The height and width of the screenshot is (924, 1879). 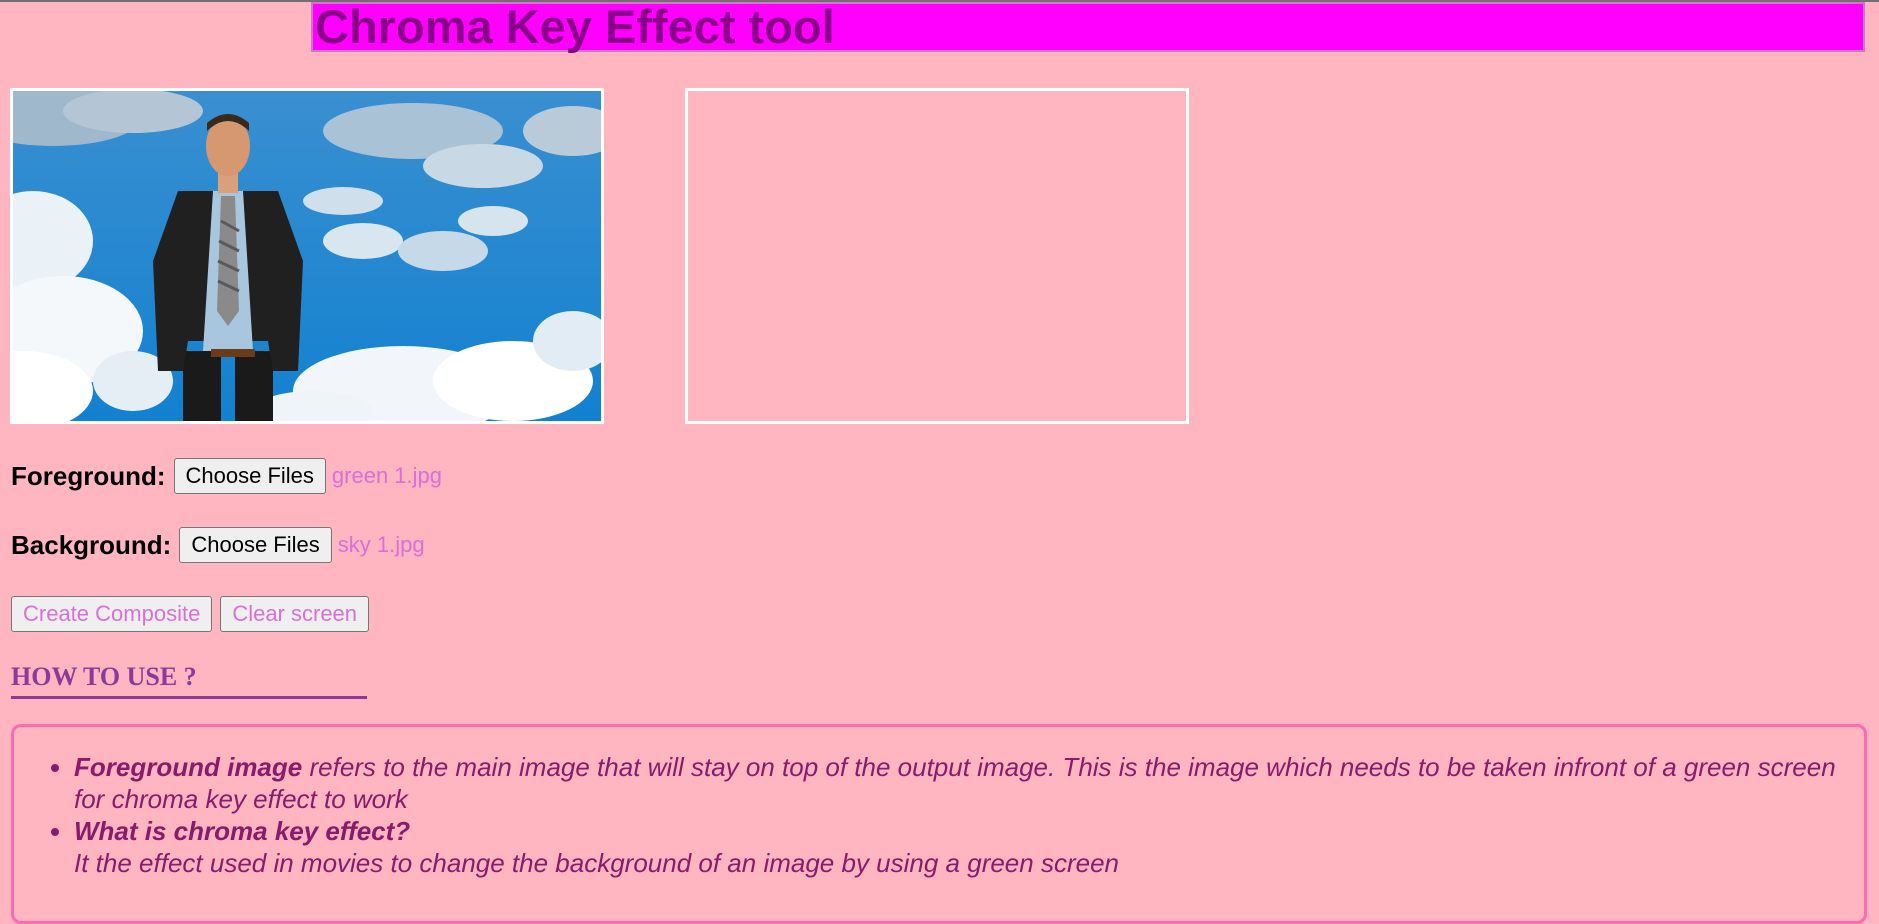 I want to click on background-file-button: Choose Files, so click(x=255, y=545).